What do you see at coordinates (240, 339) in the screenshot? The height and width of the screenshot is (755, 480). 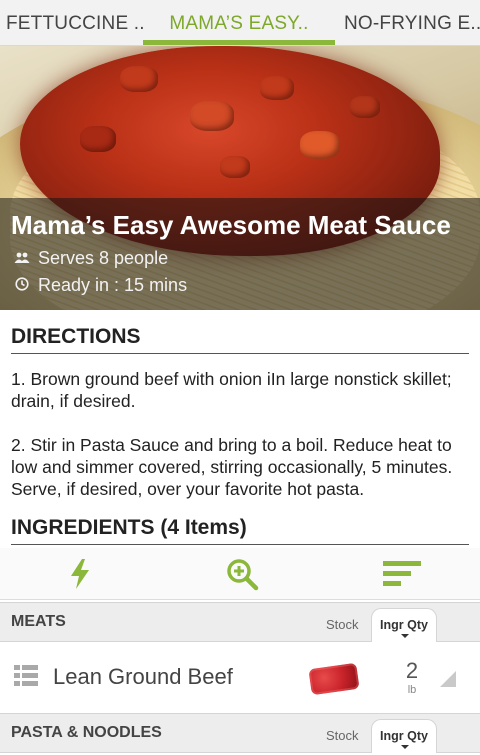 I see `directions-heading: DIRECTIONS` at bounding box center [240, 339].